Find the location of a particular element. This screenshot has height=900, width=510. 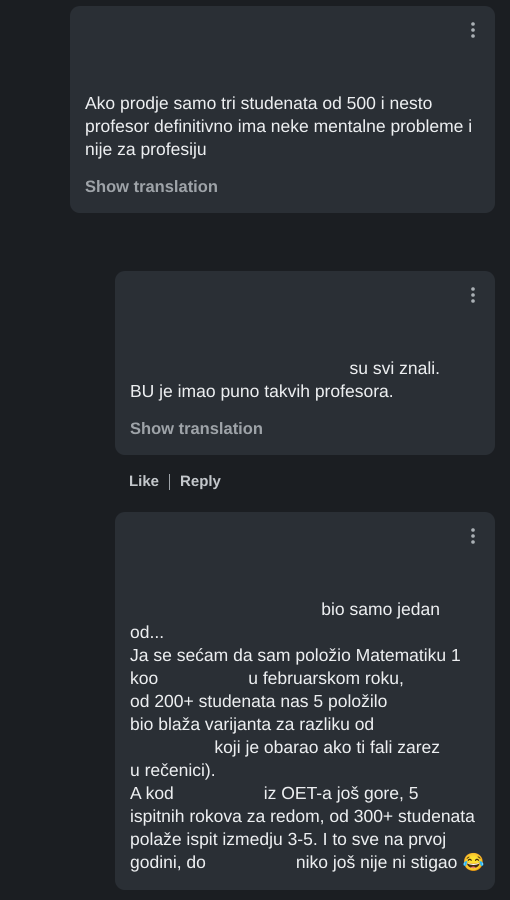

comment-text: bio samo jedan is located at coordinates (380, 609).